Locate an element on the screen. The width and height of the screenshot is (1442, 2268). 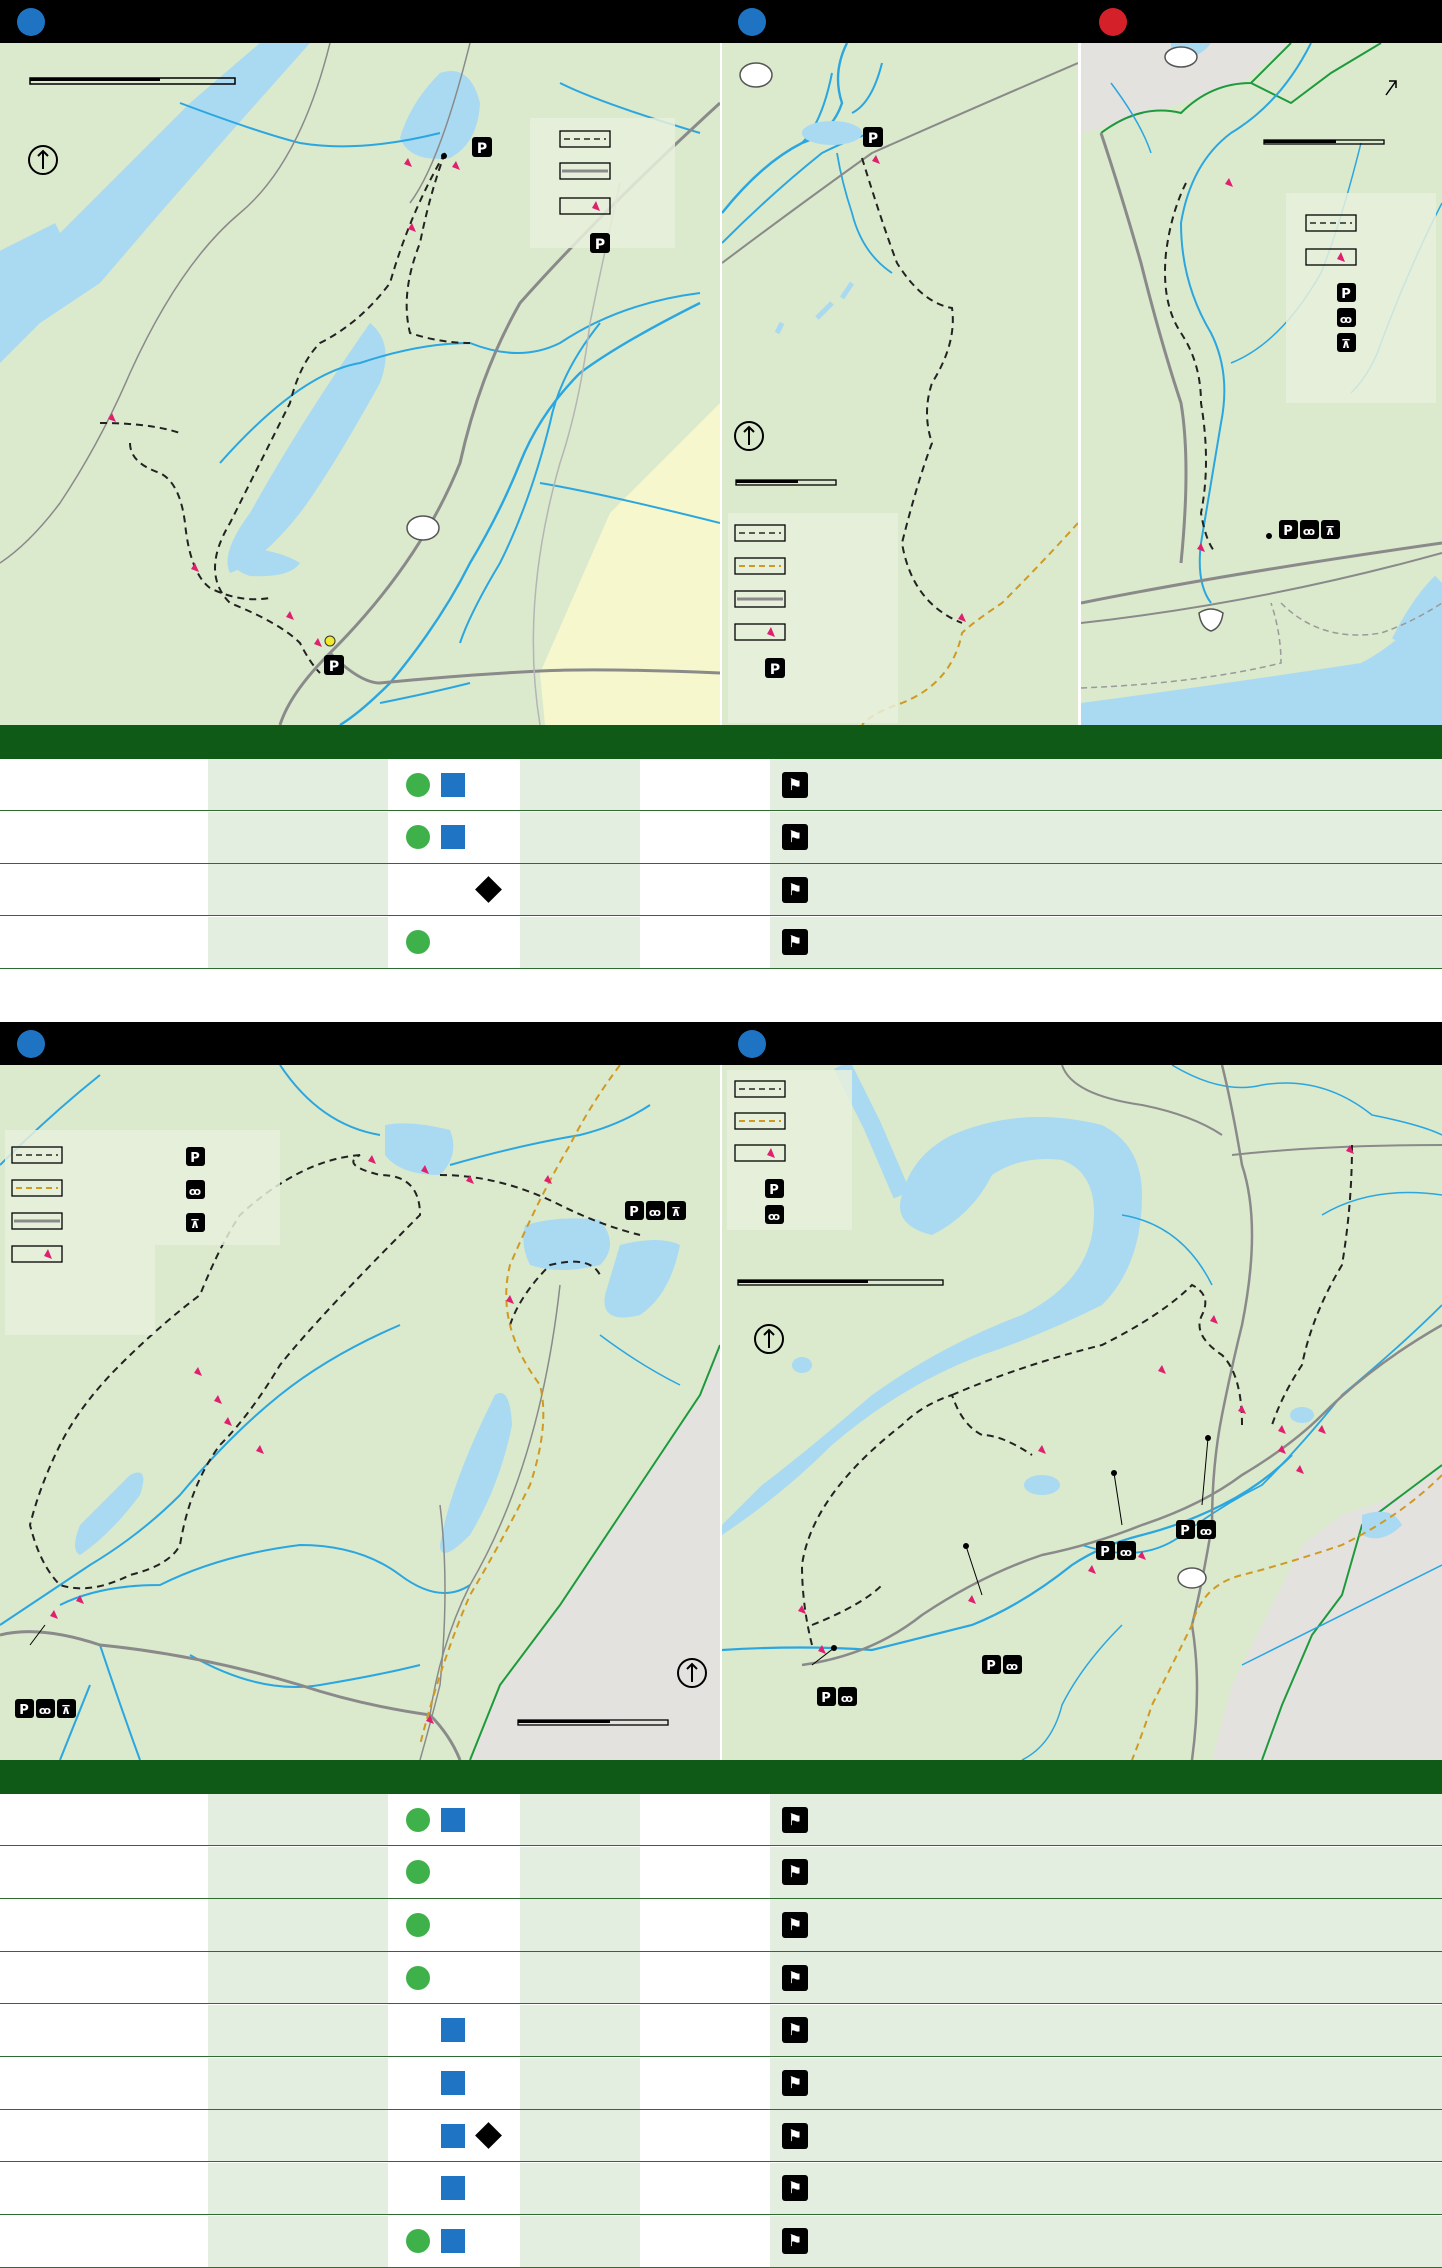
bottom-table-header is located at coordinates (721, 1777).